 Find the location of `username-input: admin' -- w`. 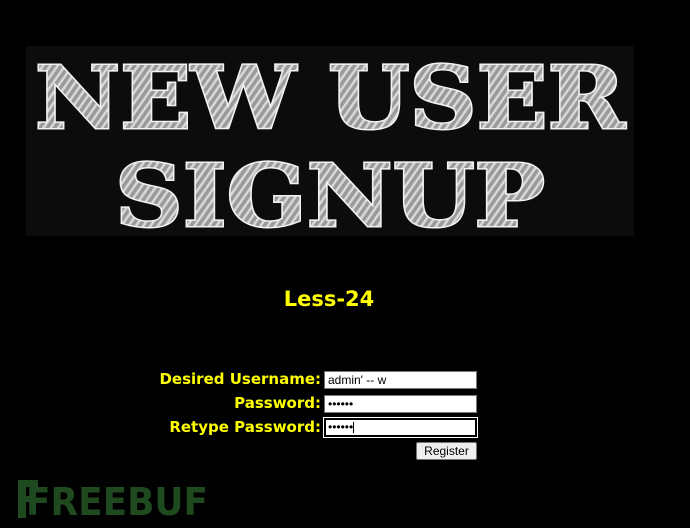

username-input: admin' -- w is located at coordinates (400, 380).